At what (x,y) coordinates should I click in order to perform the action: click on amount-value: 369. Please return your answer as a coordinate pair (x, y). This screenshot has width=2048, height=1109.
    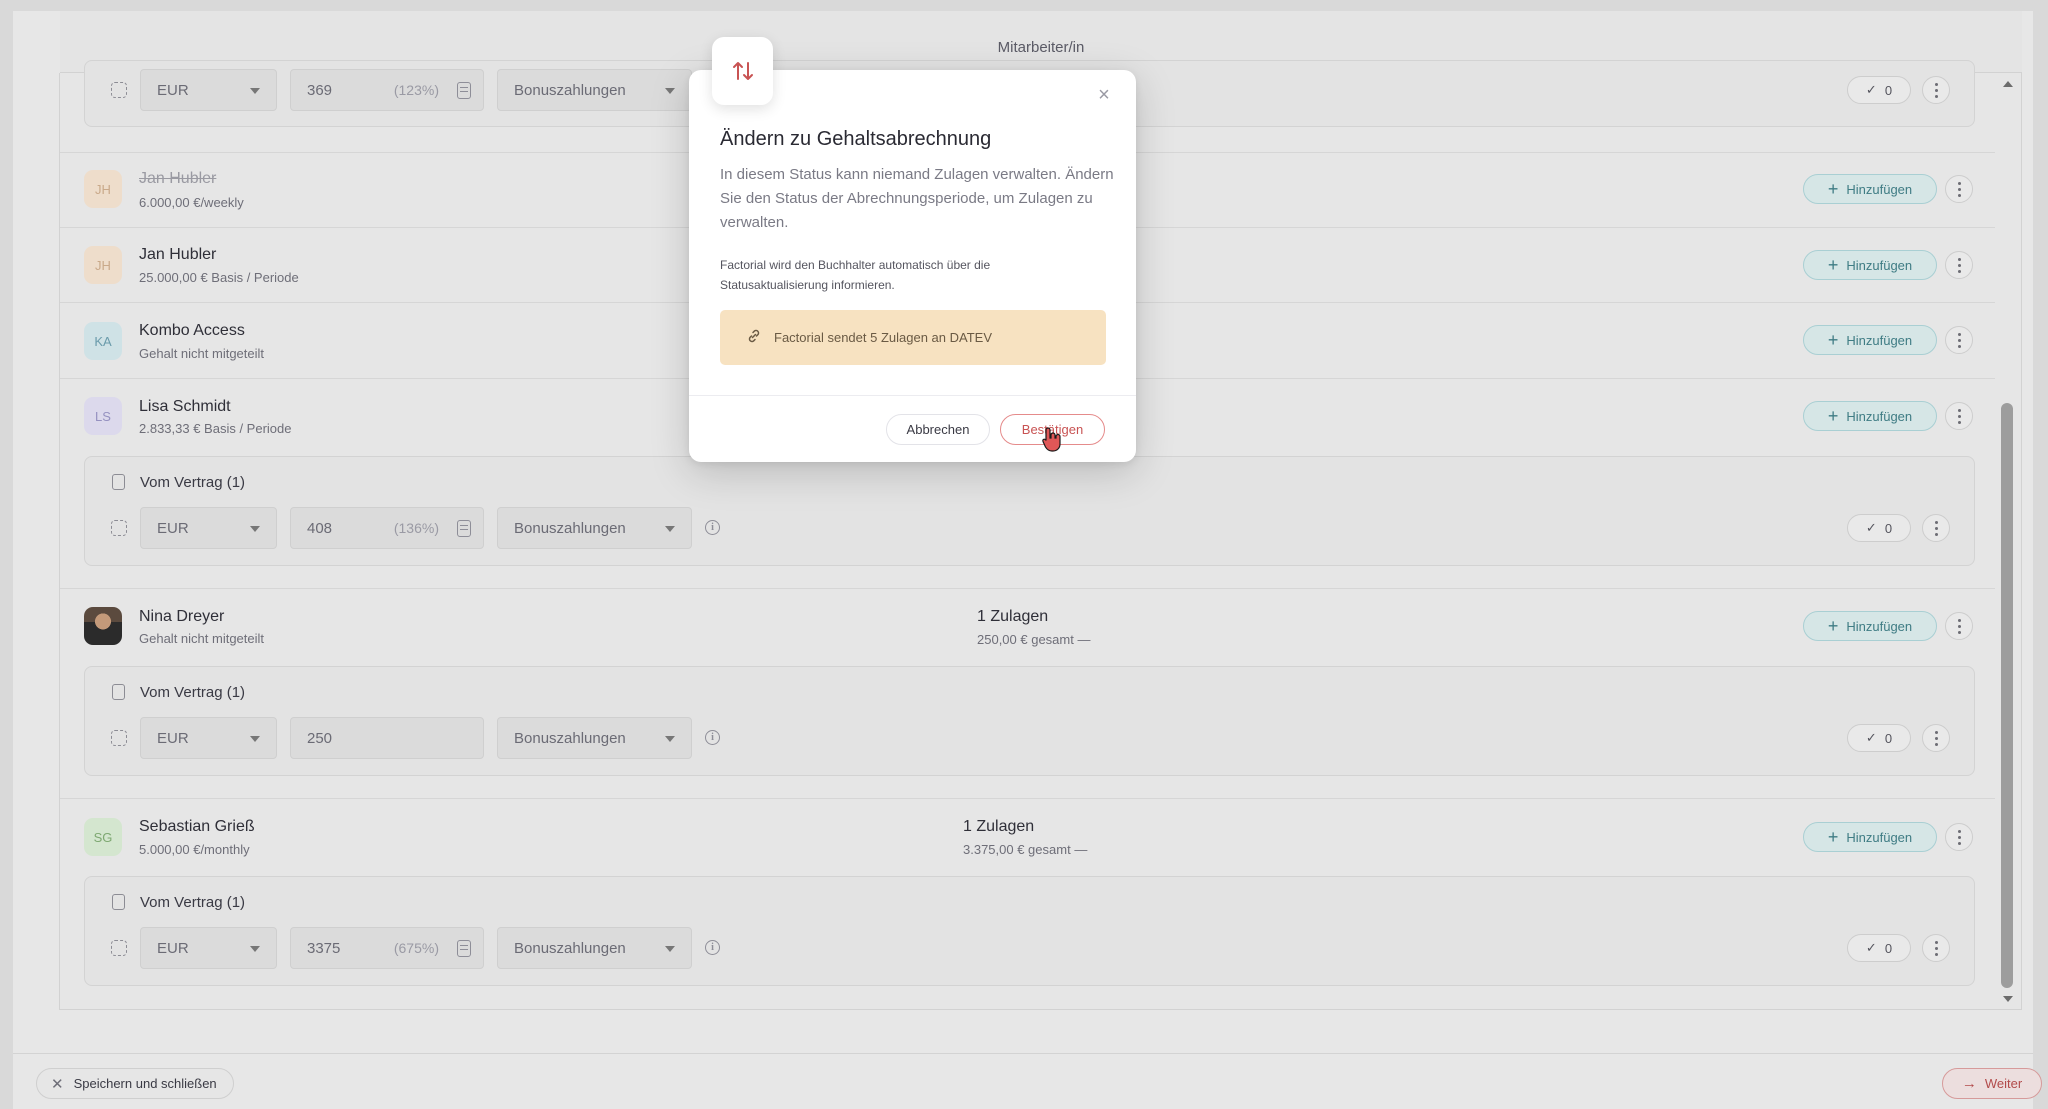
    Looking at the image, I should click on (320, 90).